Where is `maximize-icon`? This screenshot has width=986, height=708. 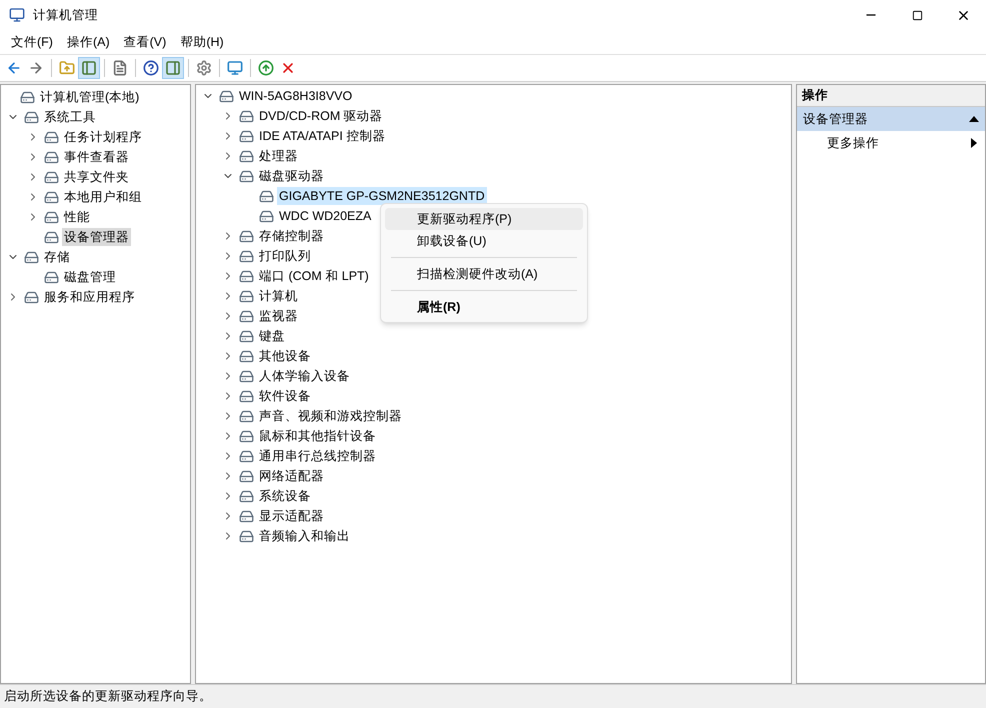 maximize-icon is located at coordinates (917, 15).